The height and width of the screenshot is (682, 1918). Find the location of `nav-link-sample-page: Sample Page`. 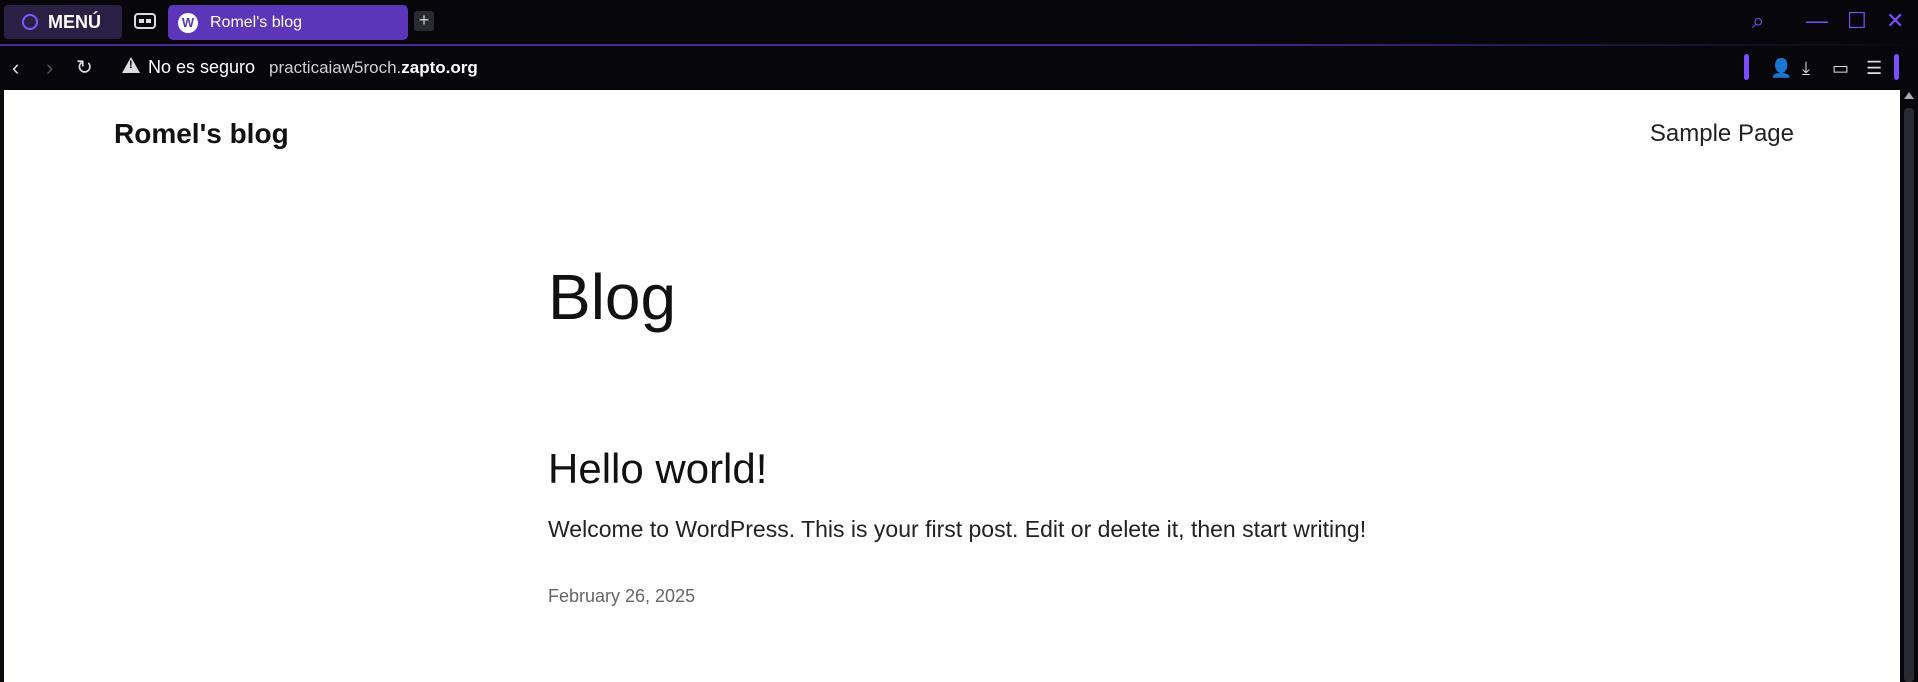

nav-link-sample-page: Sample Page is located at coordinates (1722, 134).